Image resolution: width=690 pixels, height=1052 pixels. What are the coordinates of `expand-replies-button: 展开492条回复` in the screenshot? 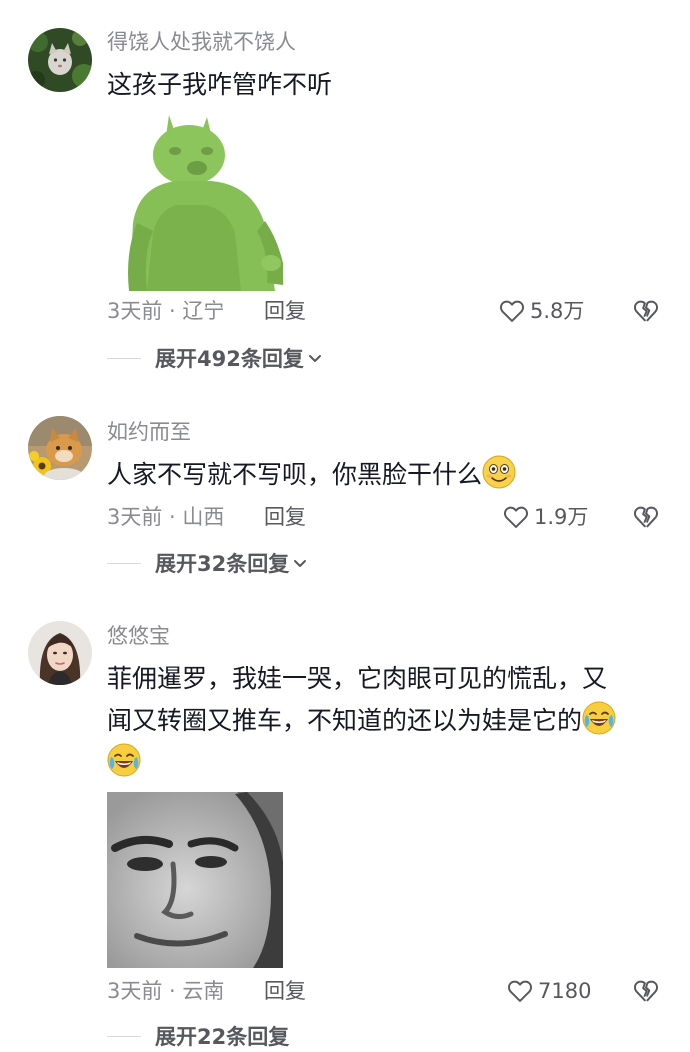 It's located at (257, 359).